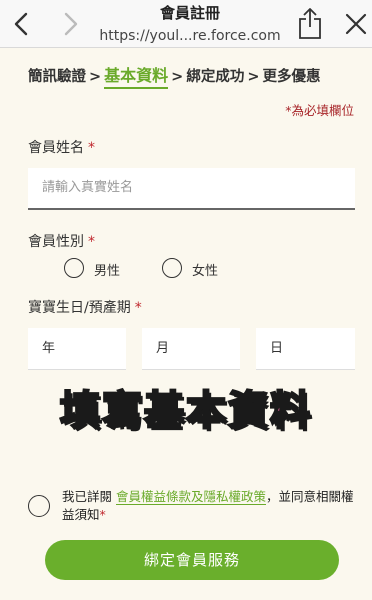 This screenshot has width=372, height=600. I want to click on overlay-caption: 填寫基本資料, so click(185, 411).